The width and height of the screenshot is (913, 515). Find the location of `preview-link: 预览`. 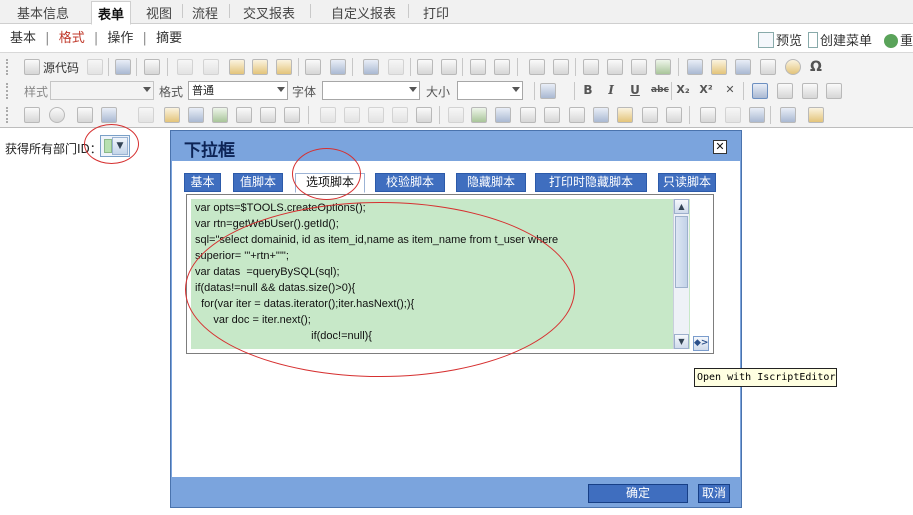

preview-link: 预览 is located at coordinates (780, 39).